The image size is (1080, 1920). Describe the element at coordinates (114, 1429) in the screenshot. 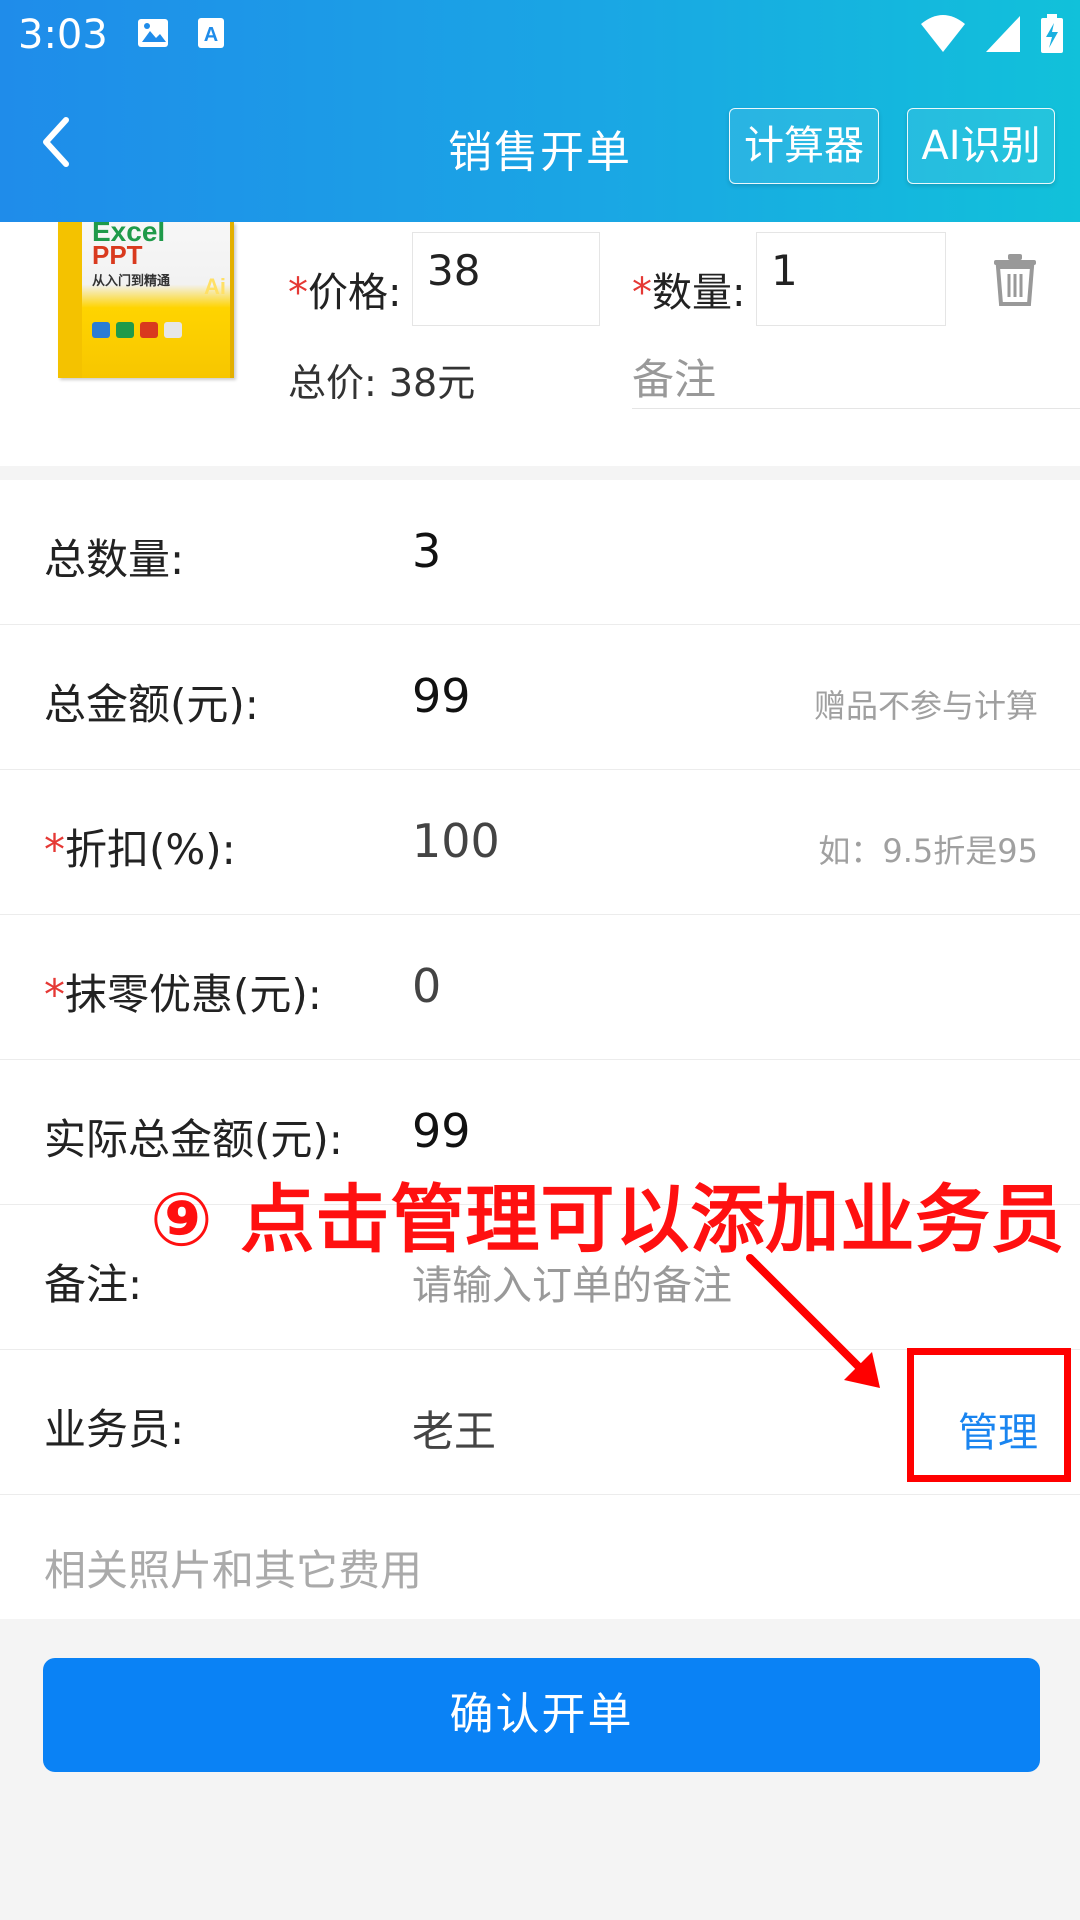

I see `salesperson-label: 业务员:` at that location.